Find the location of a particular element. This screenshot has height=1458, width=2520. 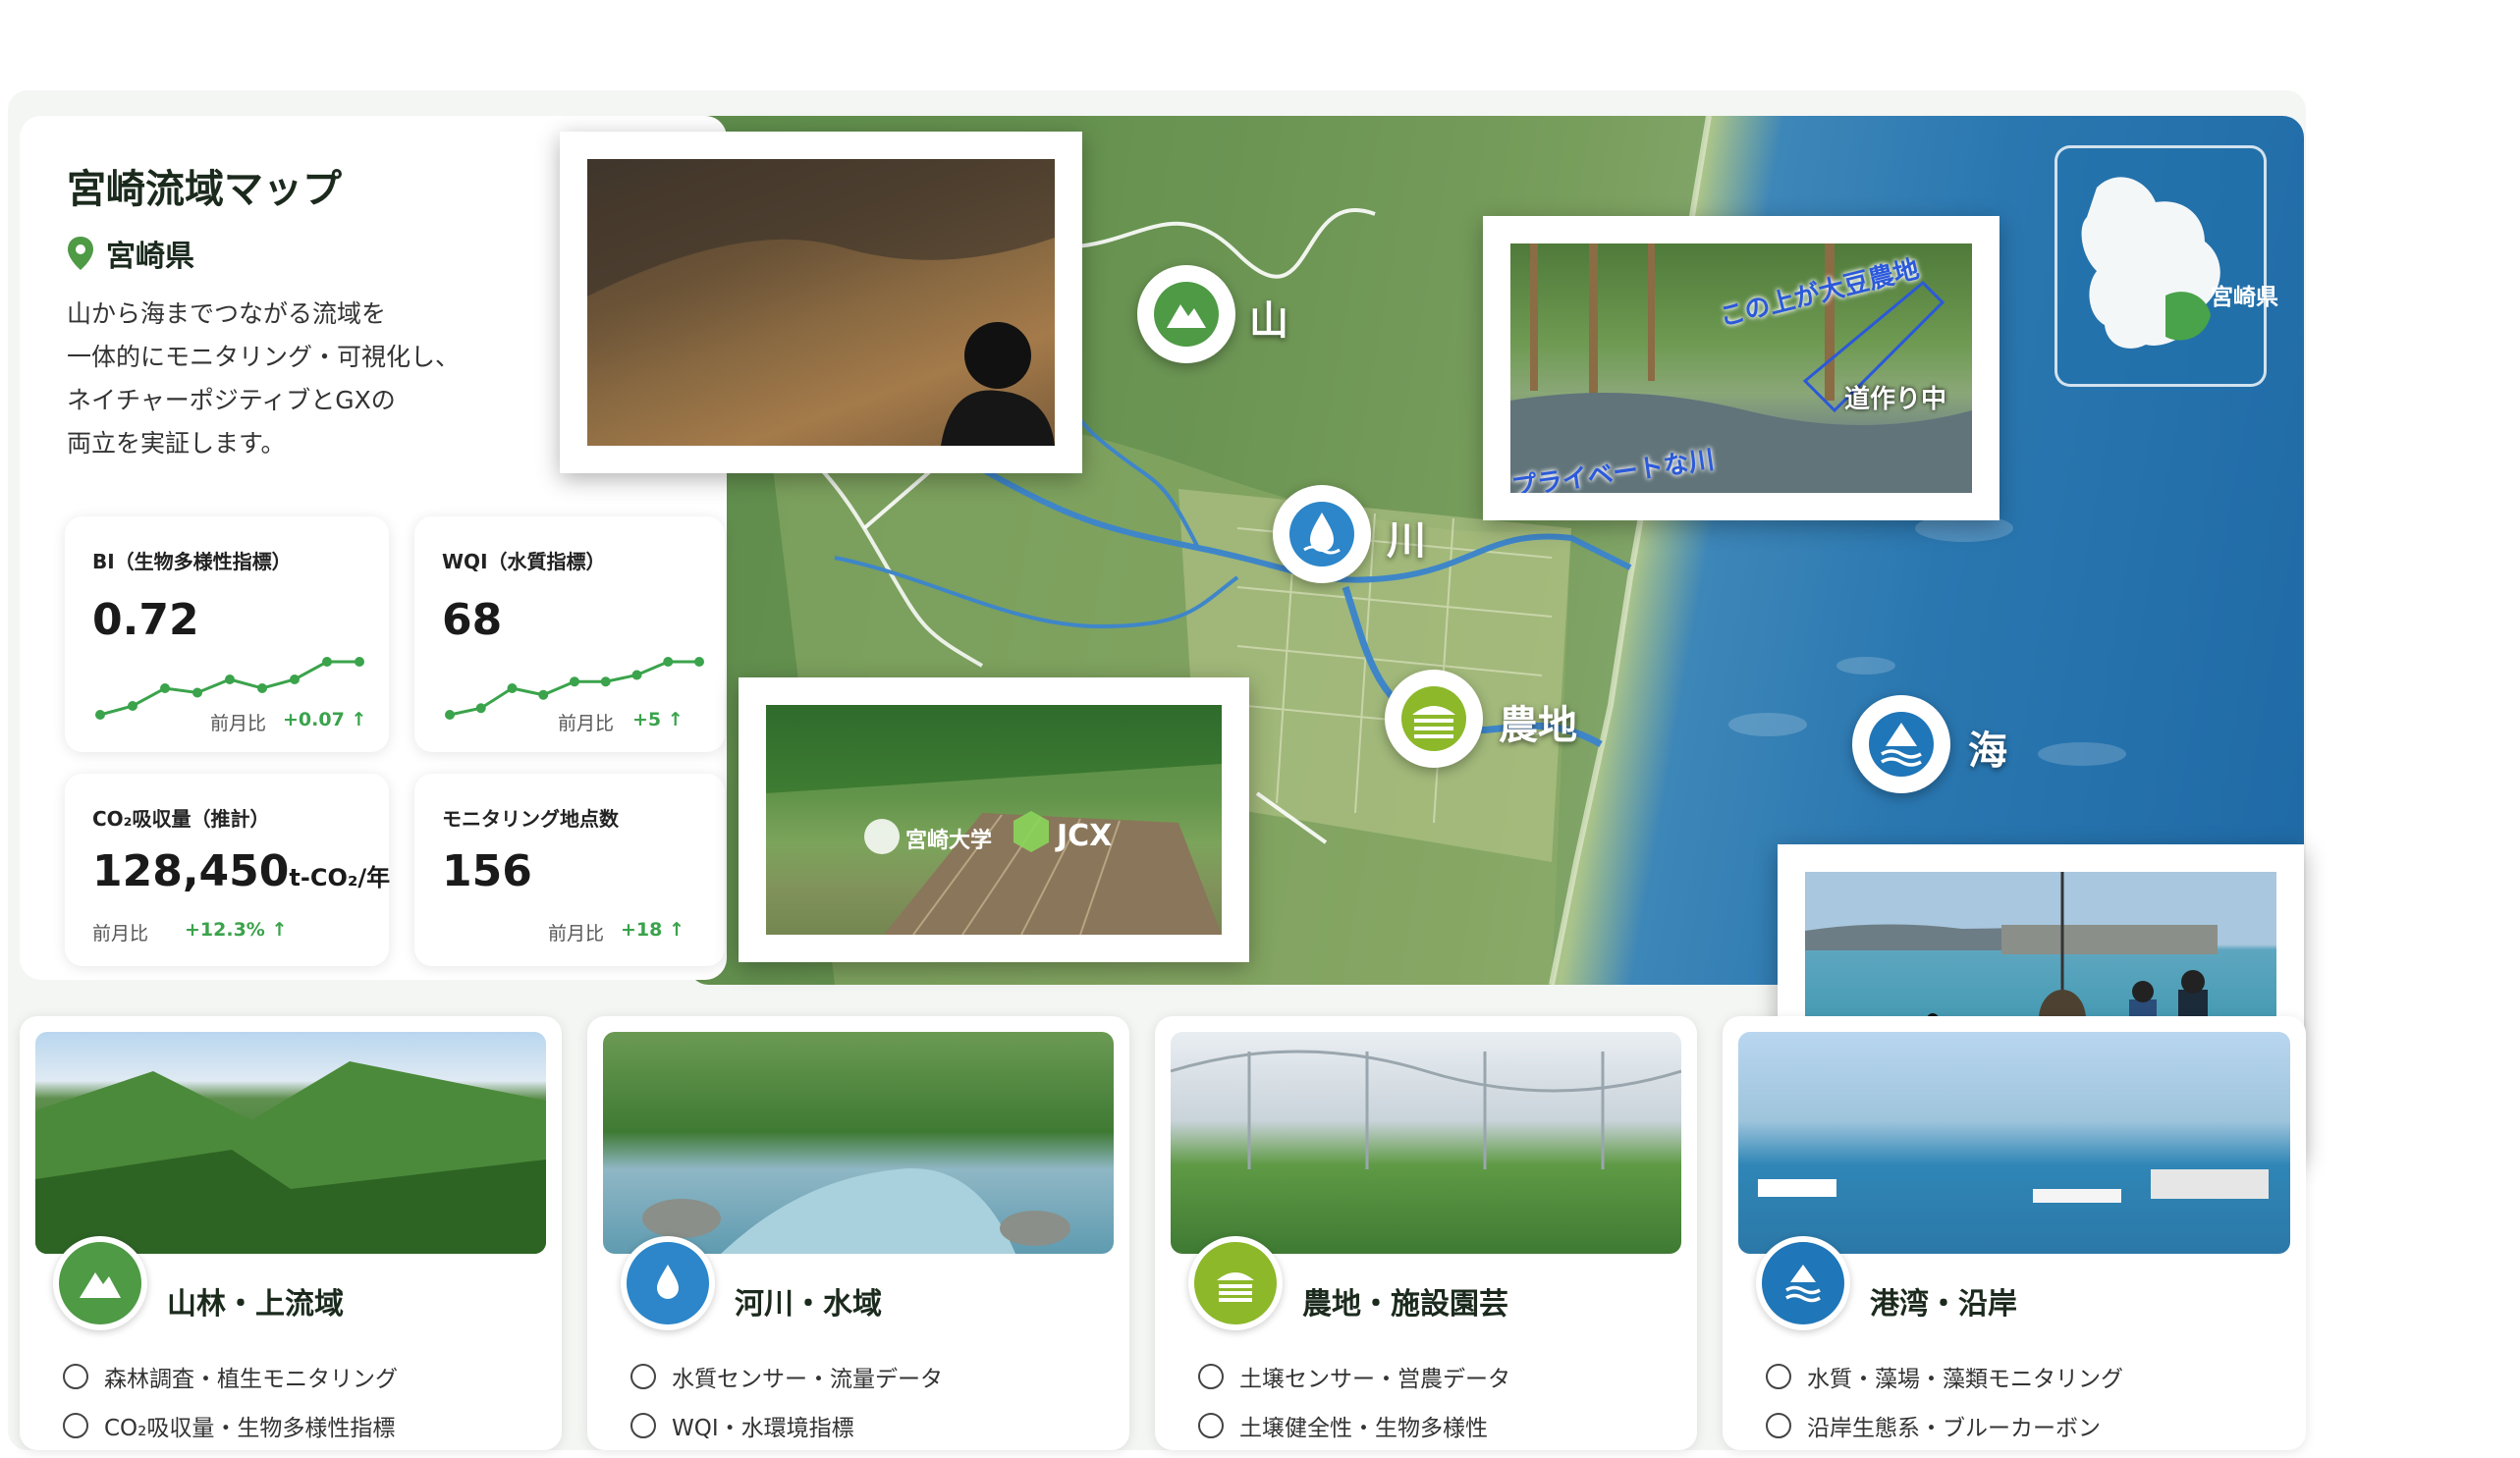

coast-category-icon is located at coordinates (1803, 1283).